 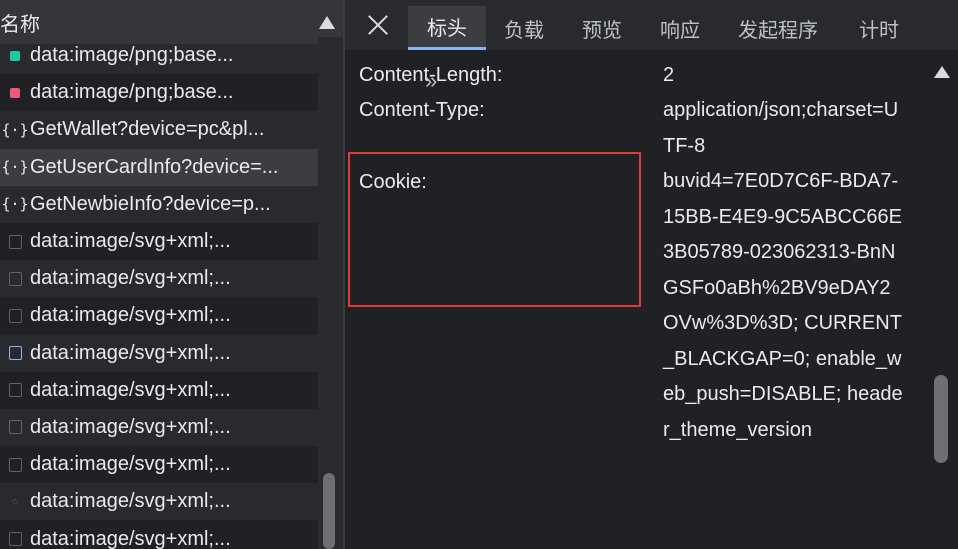 I want to click on star-icon: ☆, so click(x=15, y=502).